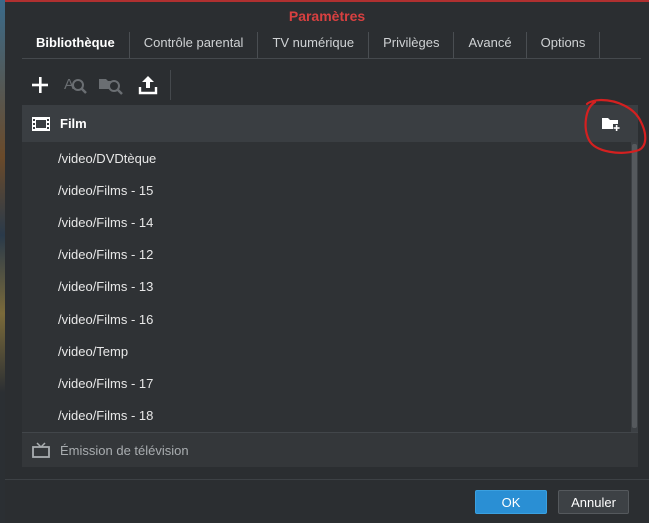  Describe the element at coordinates (73, 123) in the screenshot. I see `group-title: Film` at that location.